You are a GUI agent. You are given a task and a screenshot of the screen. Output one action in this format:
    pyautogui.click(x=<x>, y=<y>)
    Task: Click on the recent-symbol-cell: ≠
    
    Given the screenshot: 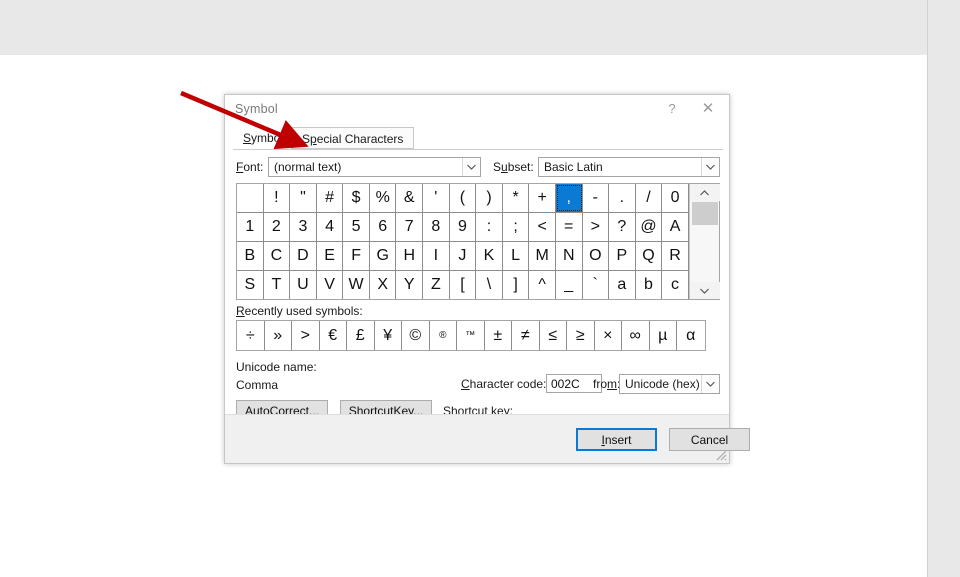 What is the action you would take?
    pyautogui.click(x=526, y=335)
    